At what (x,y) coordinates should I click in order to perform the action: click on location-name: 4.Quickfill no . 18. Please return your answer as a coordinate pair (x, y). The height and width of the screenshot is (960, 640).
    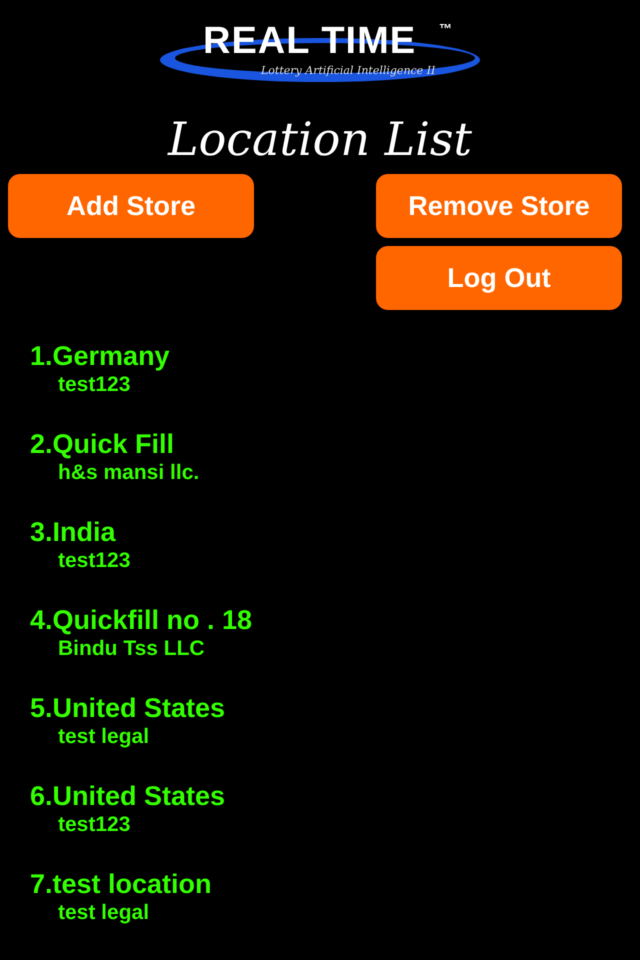
    Looking at the image, I should click on (335, 620).